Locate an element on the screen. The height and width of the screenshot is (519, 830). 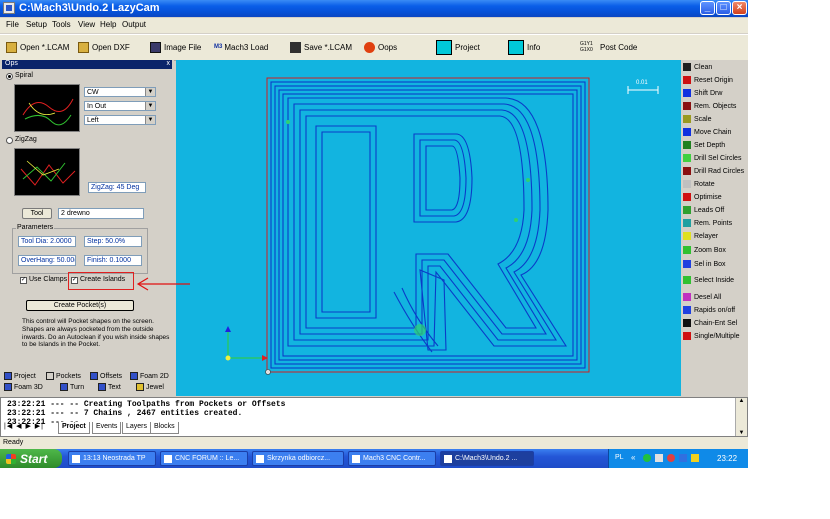
tray-chevron-icon: « is located at coordinates (633, 457).